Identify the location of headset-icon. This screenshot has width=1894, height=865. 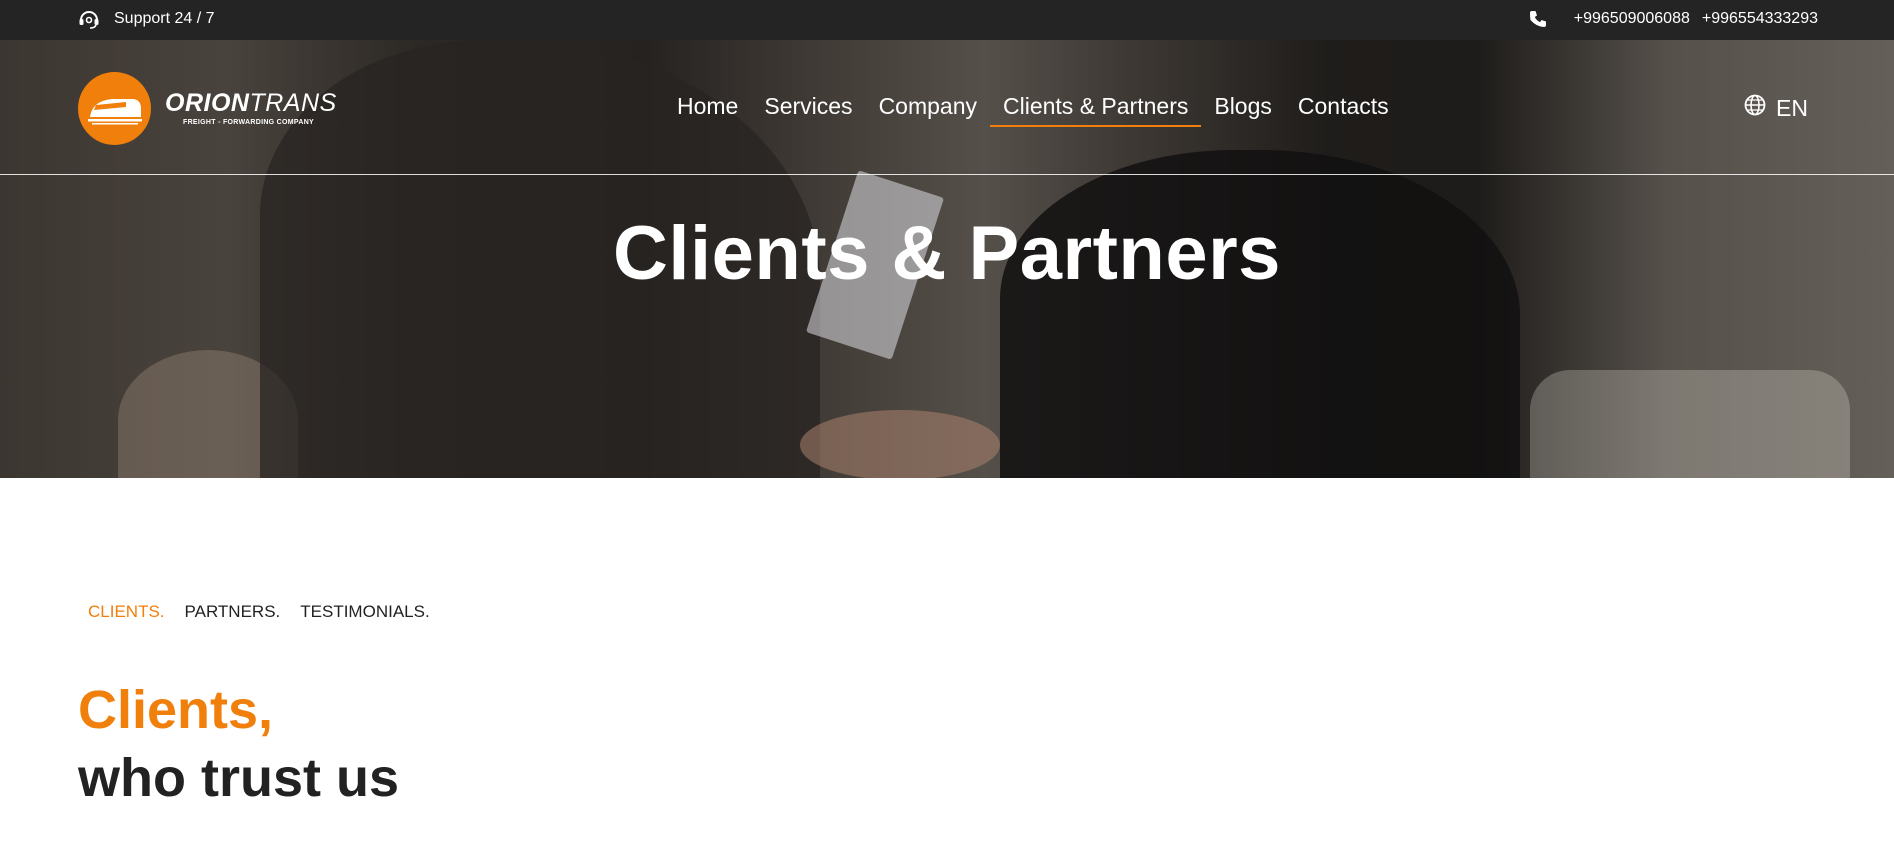
(89, 19).